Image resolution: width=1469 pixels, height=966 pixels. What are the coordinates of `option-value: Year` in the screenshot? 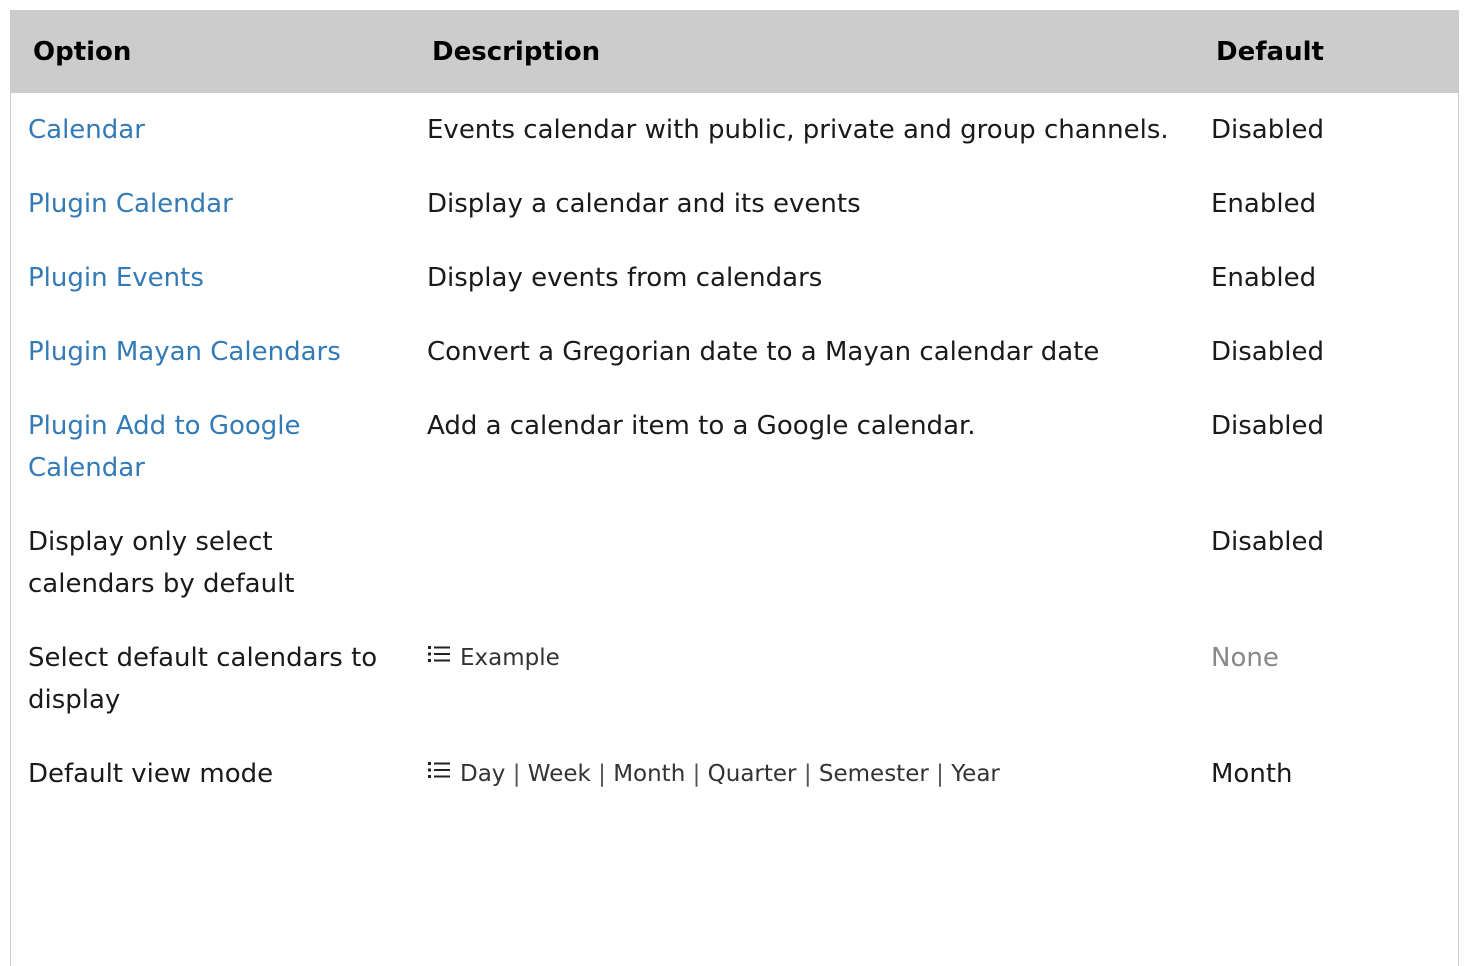 It's located at (975, 774).